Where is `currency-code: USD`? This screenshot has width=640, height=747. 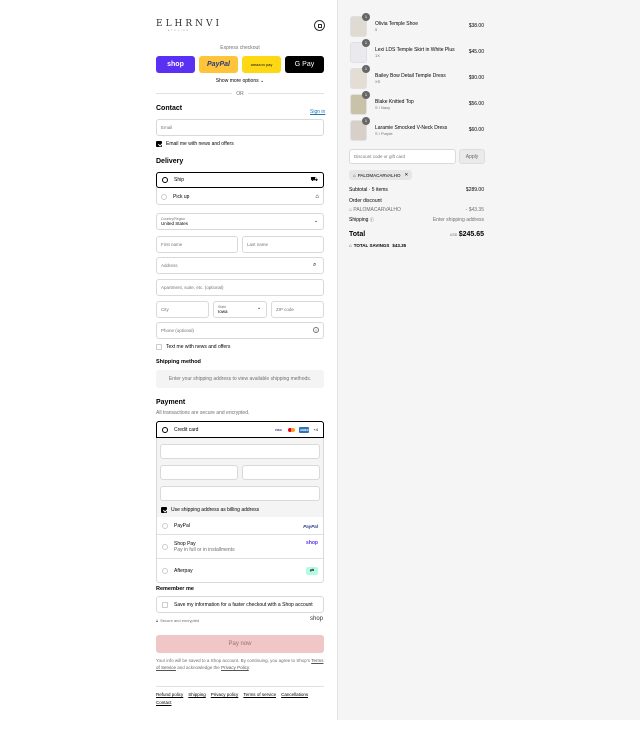 currency-code: USD is located at coordinates (453, 235).